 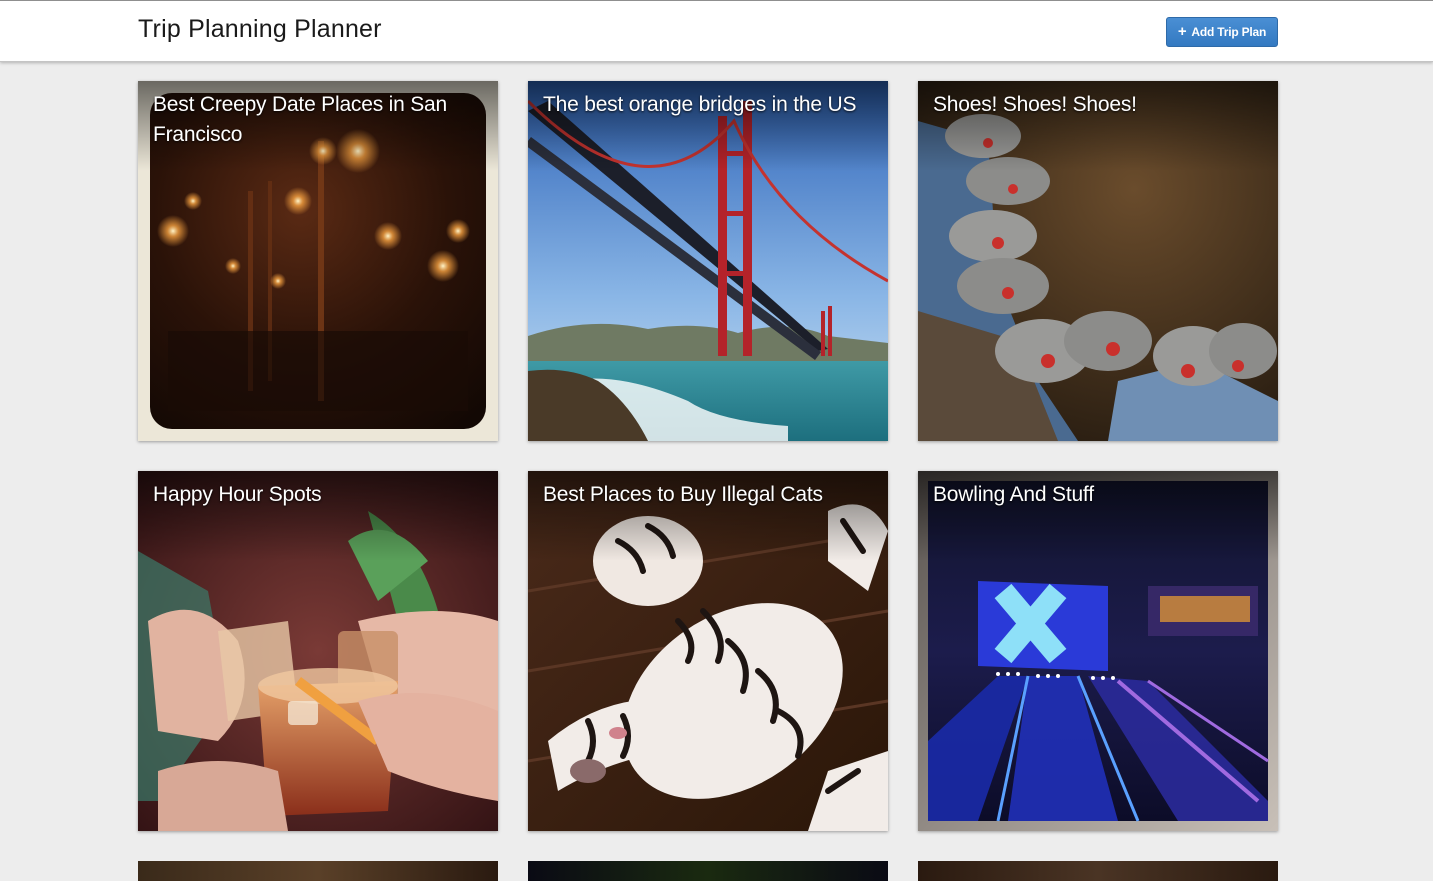 What do you see at coordinates (1013, 494) in the screenshot?
I see `trip-card-title: Bowling And Stuff` at bounding box center [1013, 494].